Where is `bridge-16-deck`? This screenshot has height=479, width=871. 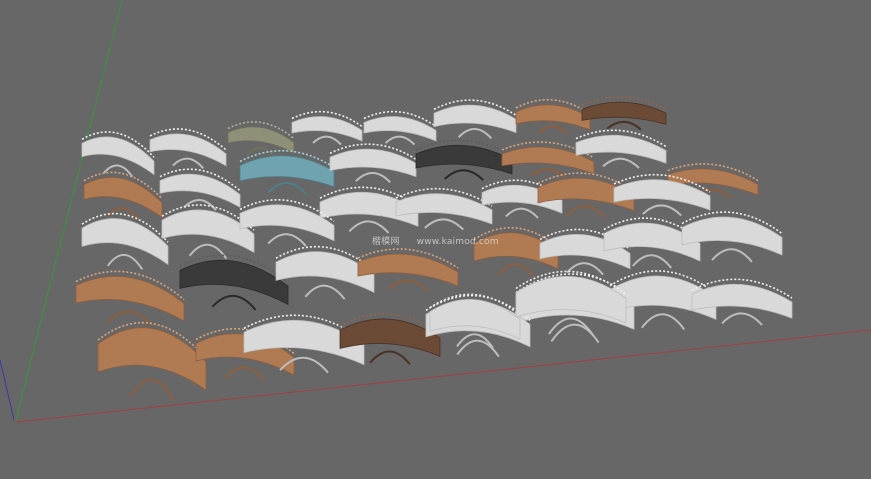 bridge-16-deck is located at coordinates (200, 190).